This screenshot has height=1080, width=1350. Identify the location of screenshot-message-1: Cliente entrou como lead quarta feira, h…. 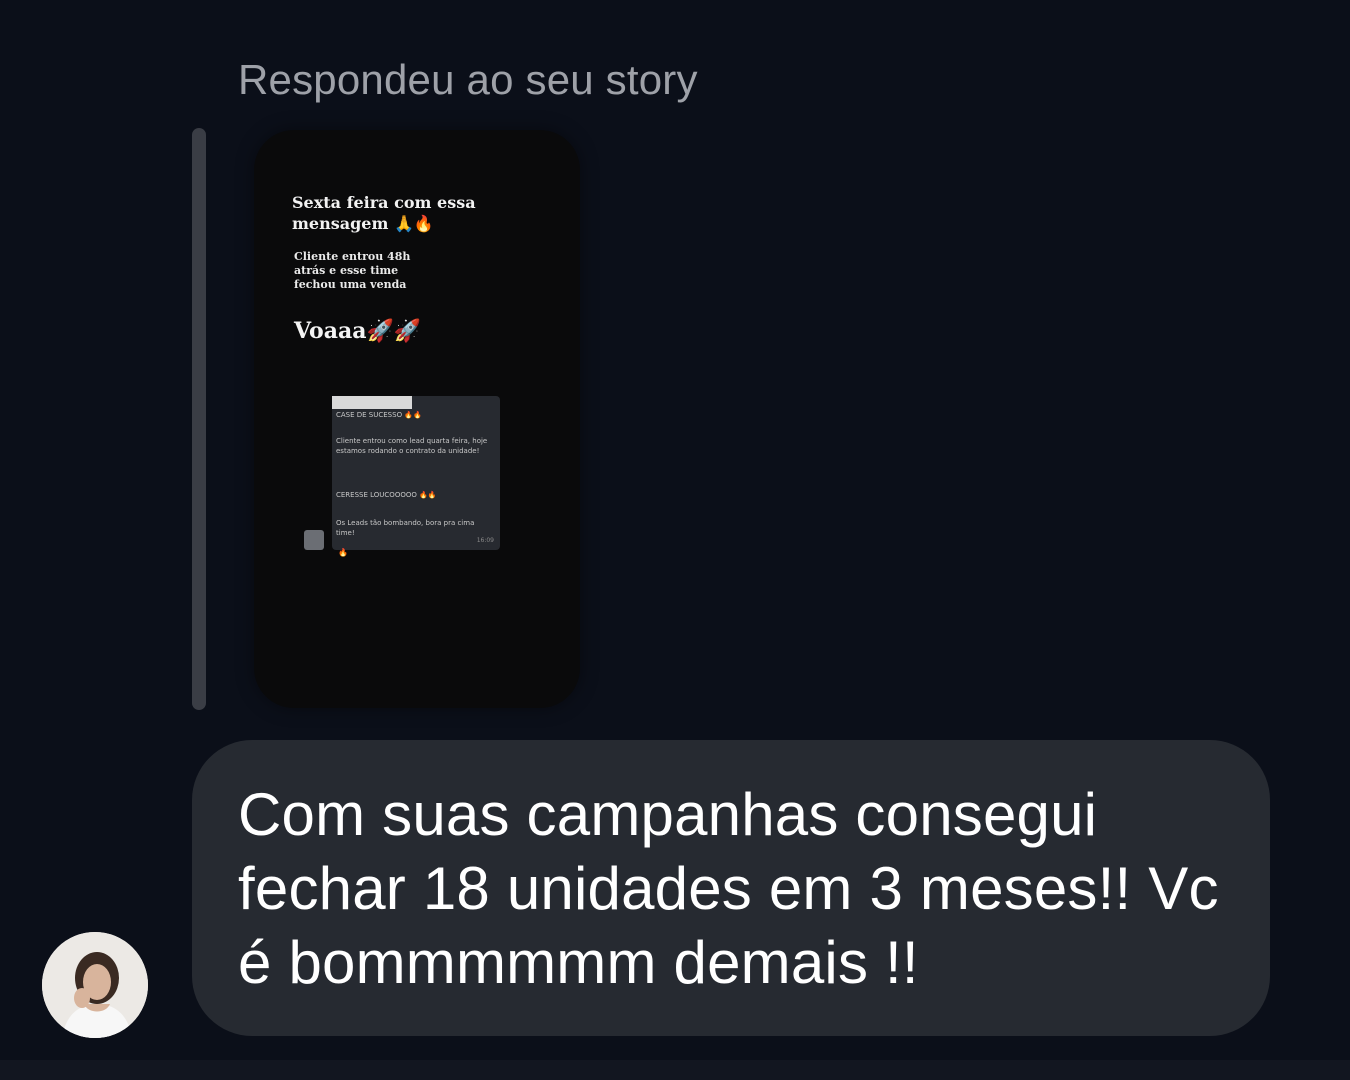
(412, 446).